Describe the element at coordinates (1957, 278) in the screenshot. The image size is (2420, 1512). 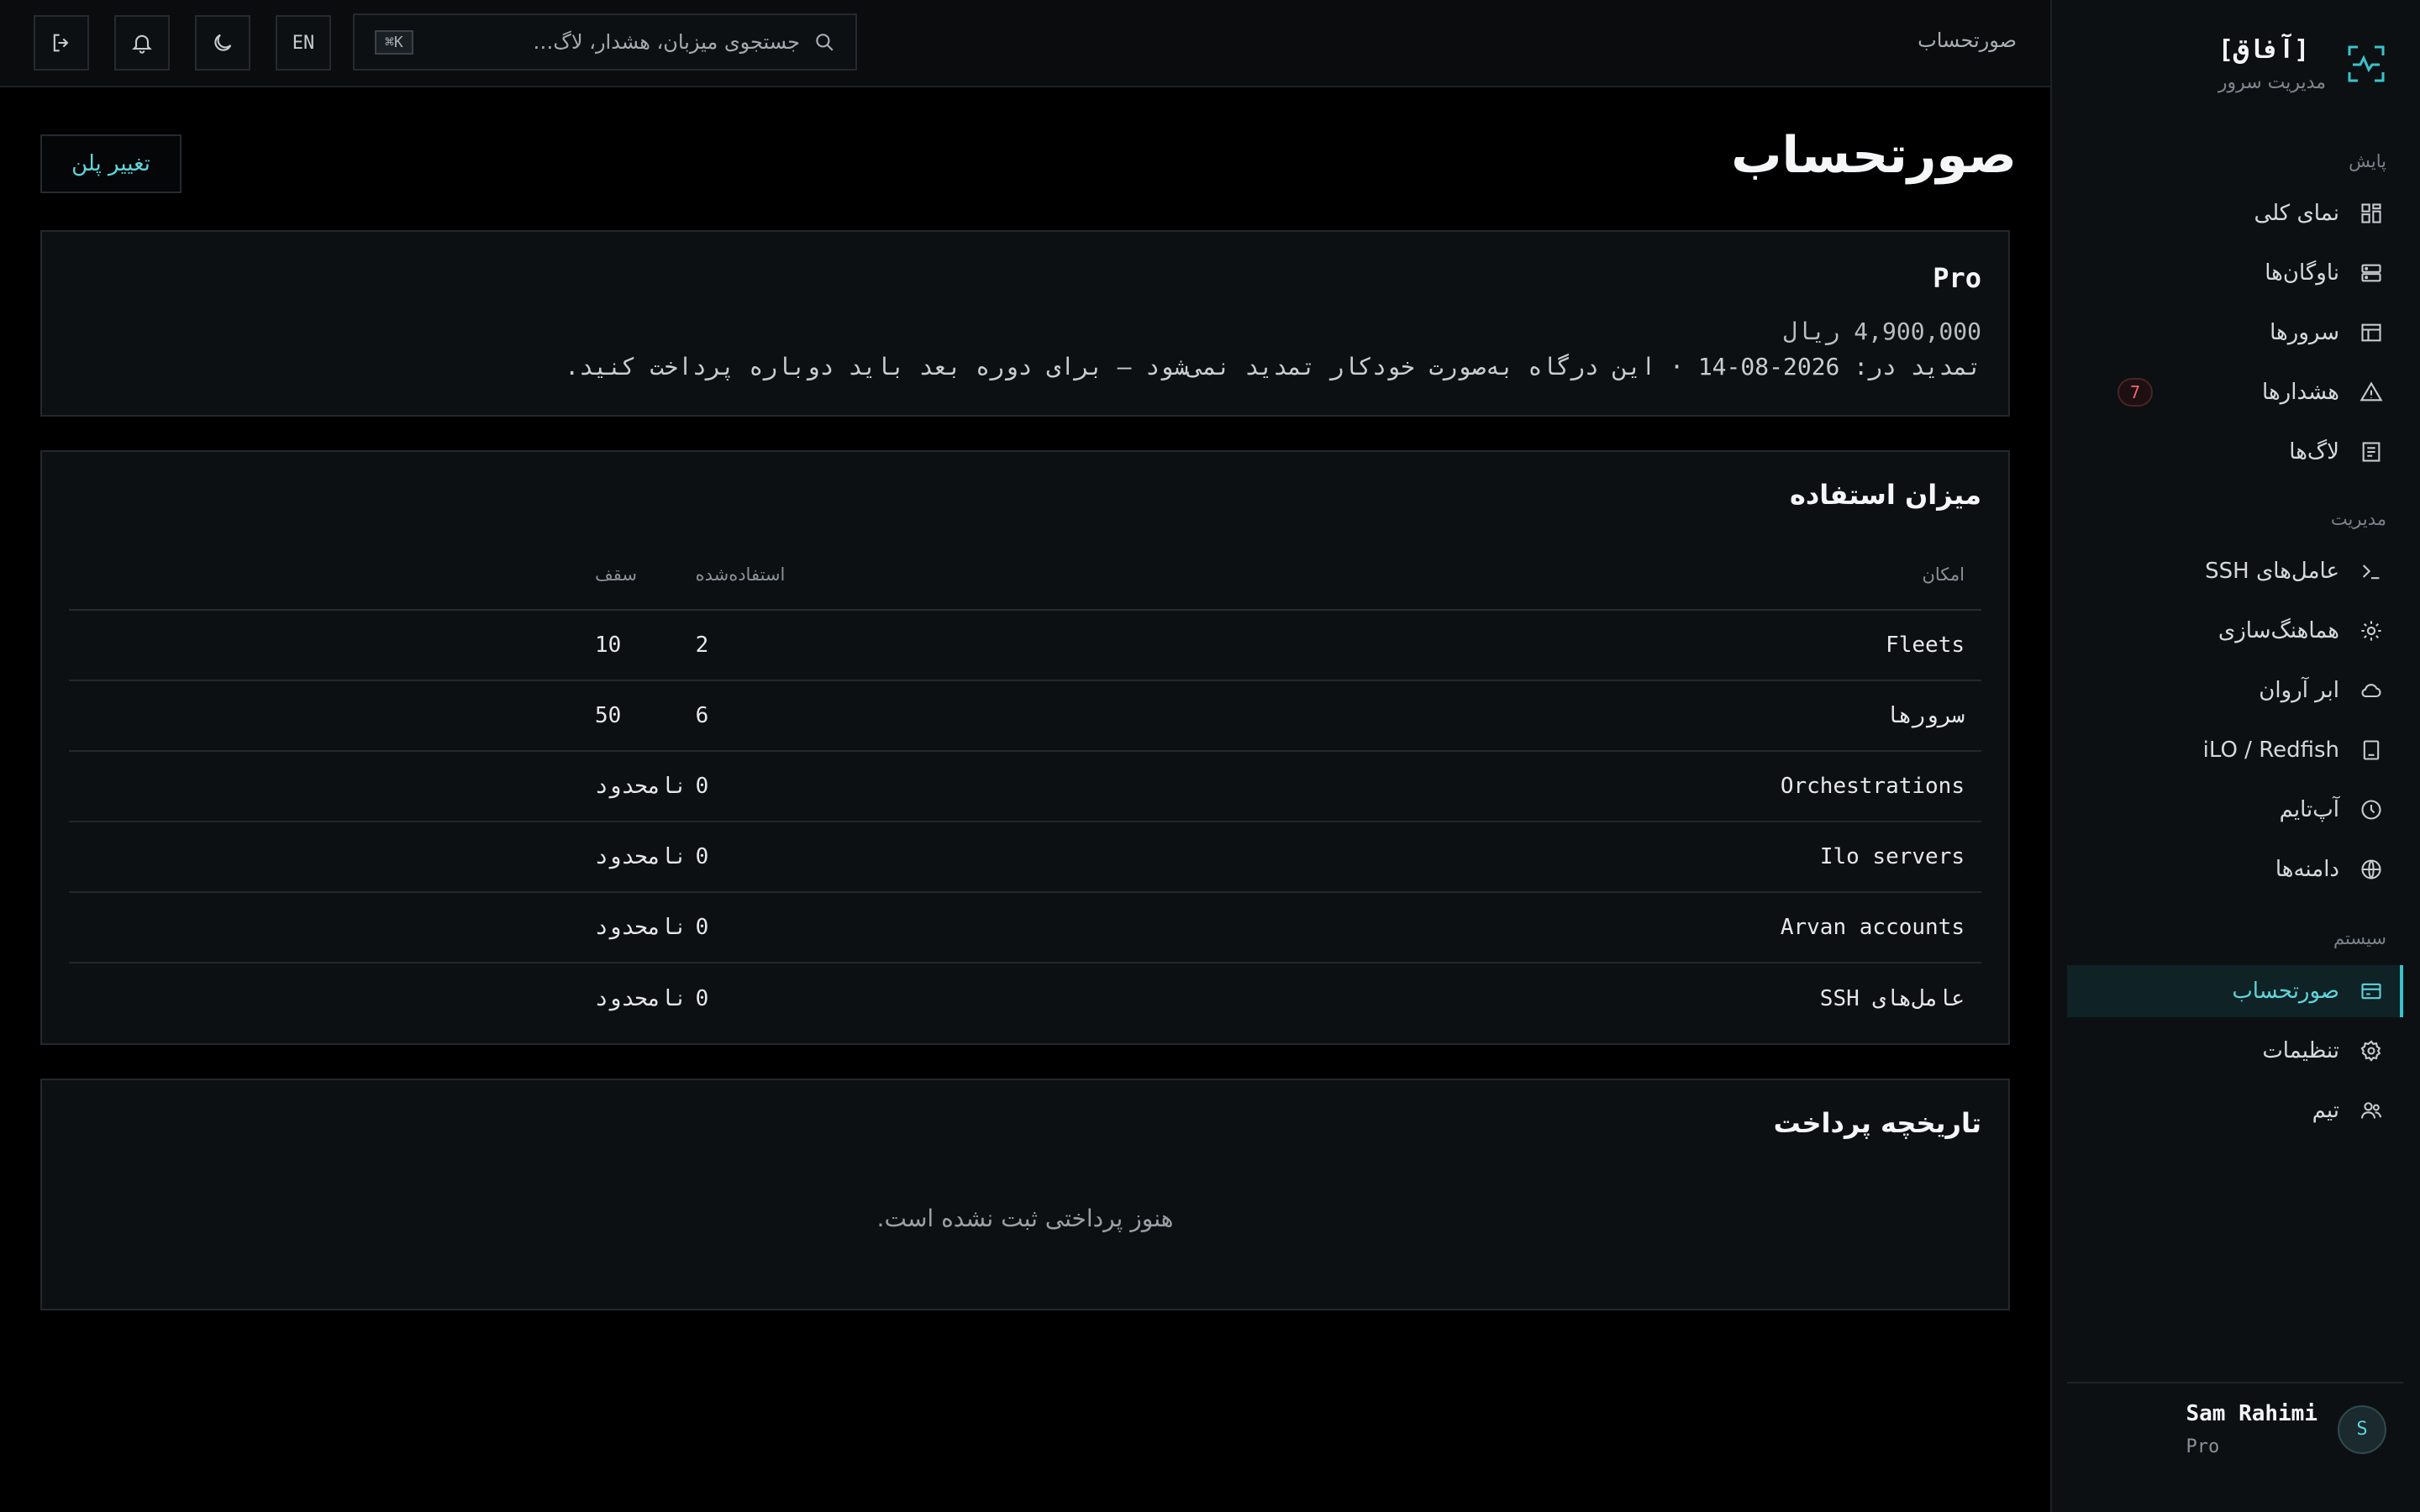
I see `plan-name: Pro` at that location.